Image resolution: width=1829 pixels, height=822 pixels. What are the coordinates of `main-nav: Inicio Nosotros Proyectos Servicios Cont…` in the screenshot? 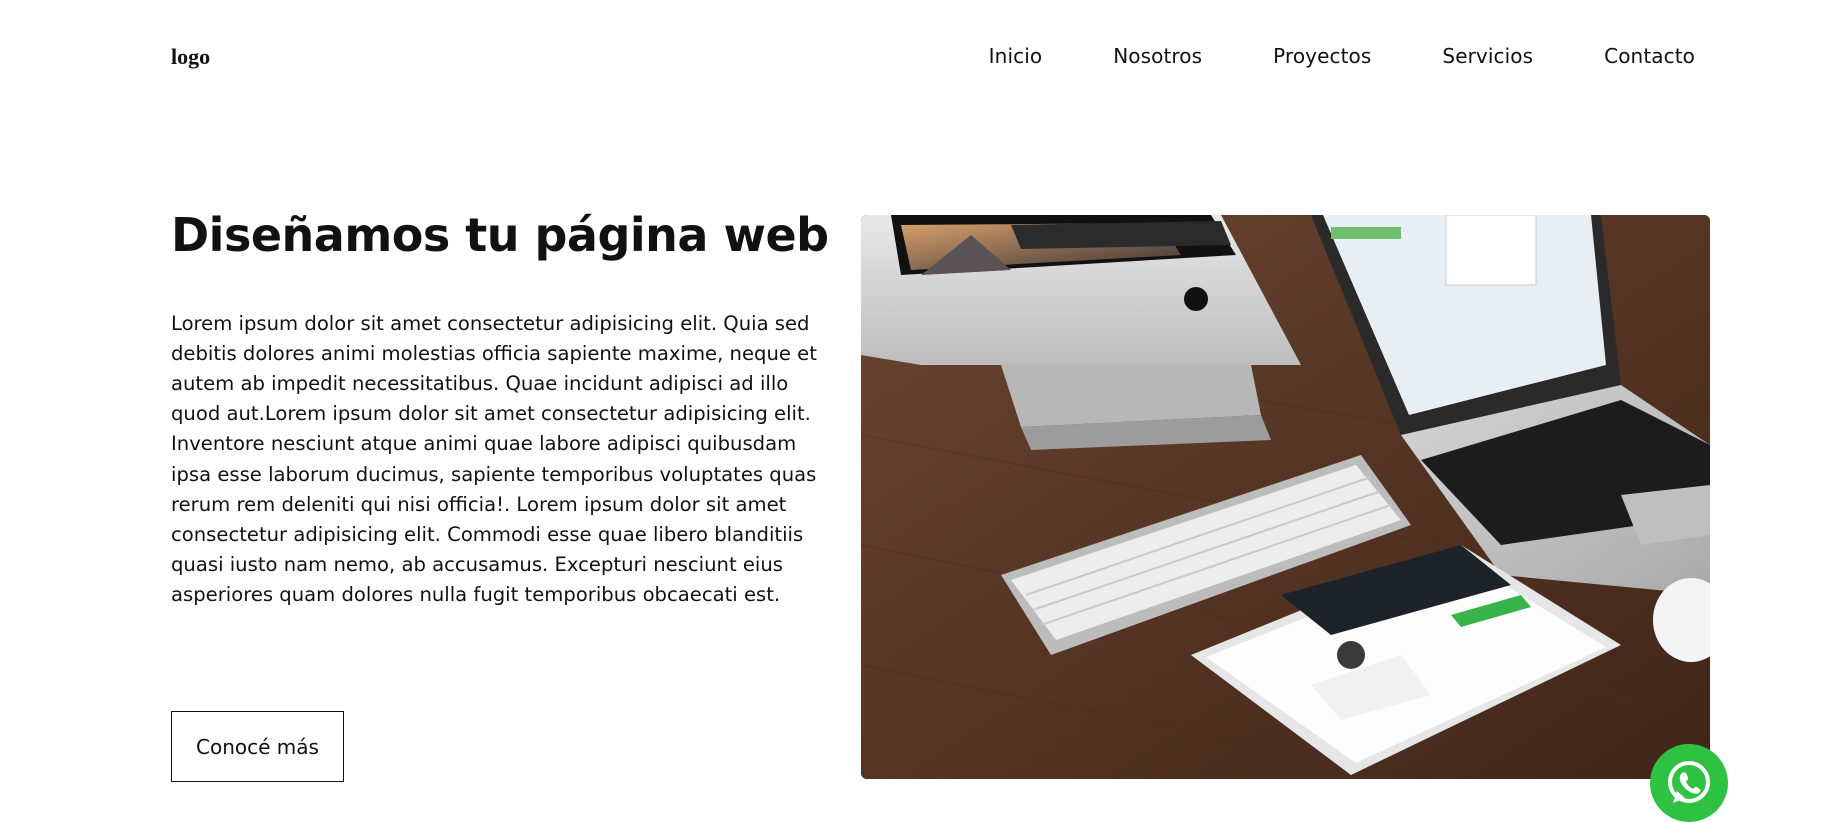 It's located at (1342, 56).